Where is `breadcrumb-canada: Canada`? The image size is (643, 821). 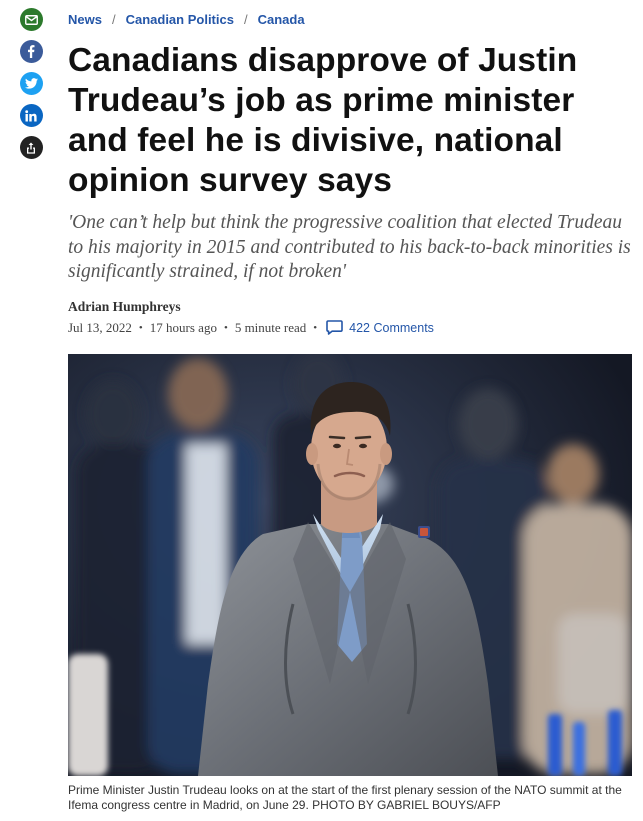
breadcrumb-canada: Canada is located at coordinates (281, 19).